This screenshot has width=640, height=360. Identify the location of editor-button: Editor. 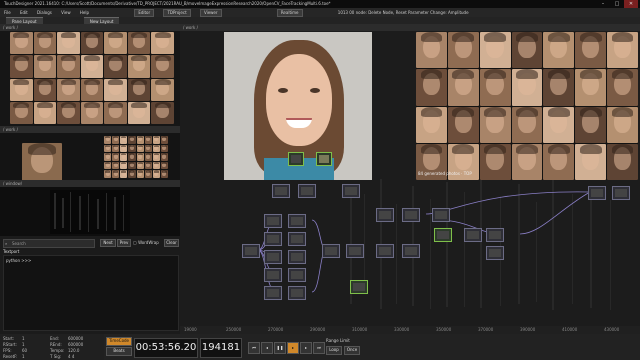
(144, 13).